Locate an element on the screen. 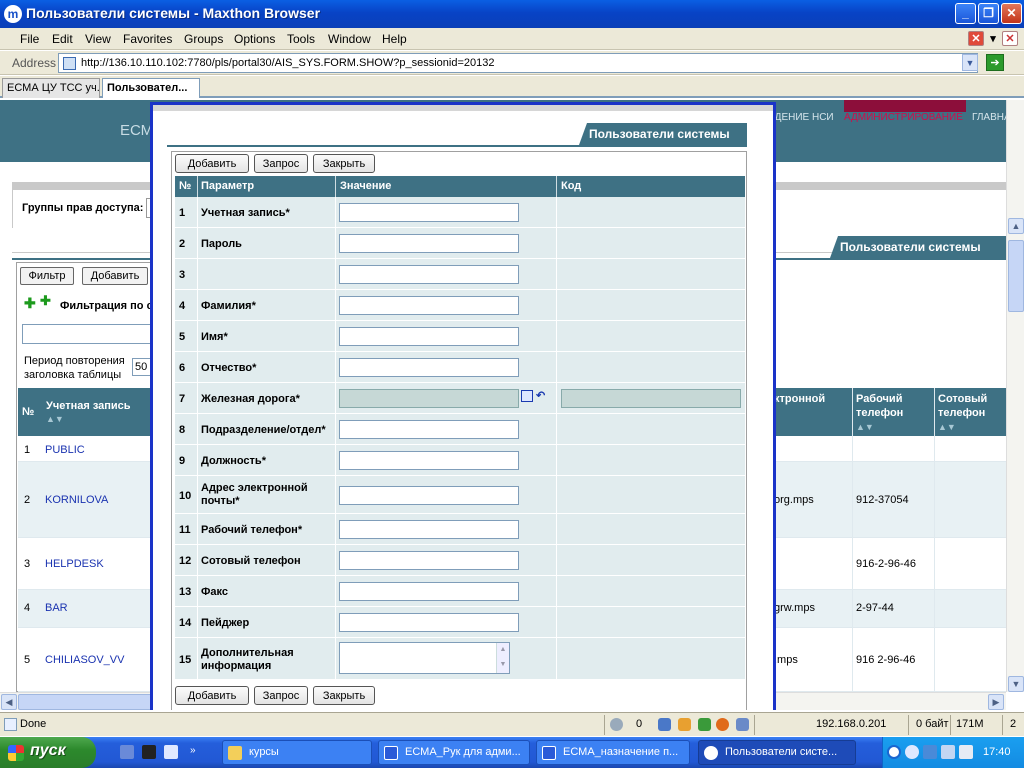 Image resolution: width=1024 pixels, height=768 pixels. bg-add-button: Добавить is located at coordinates (115, 276).